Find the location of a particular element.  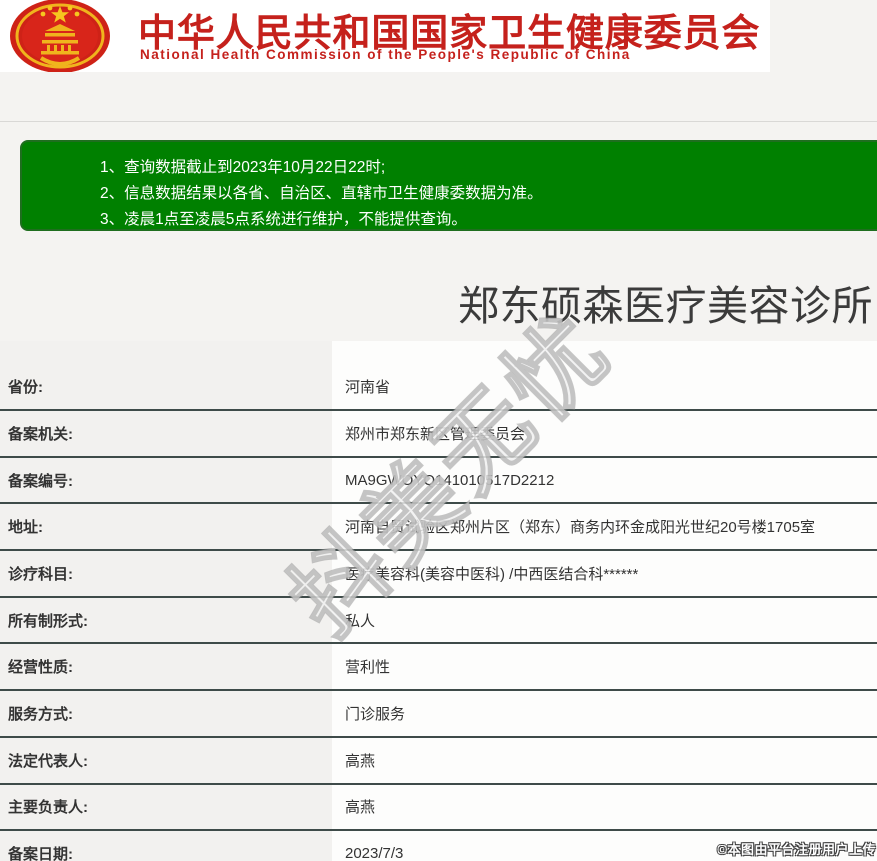

field-value: 郑州市郑东新区管理委员会 is located at coordinates (604, 433).